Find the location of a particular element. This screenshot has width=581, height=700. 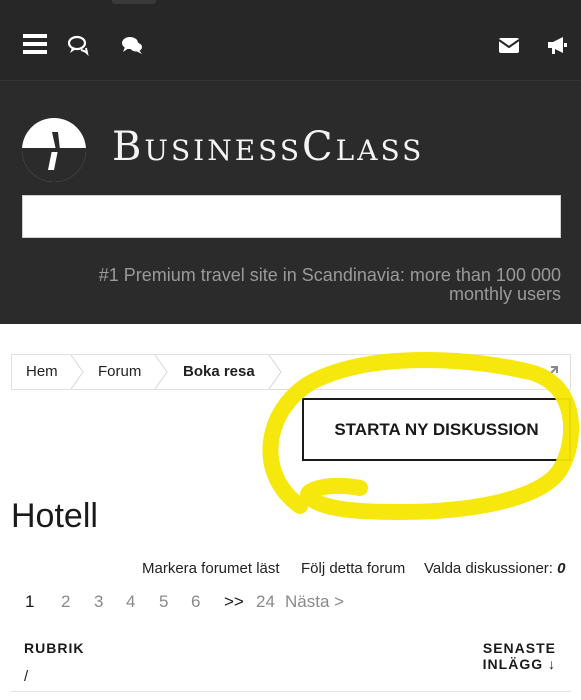

page-current: 1 is located at coordinates (29, 602).